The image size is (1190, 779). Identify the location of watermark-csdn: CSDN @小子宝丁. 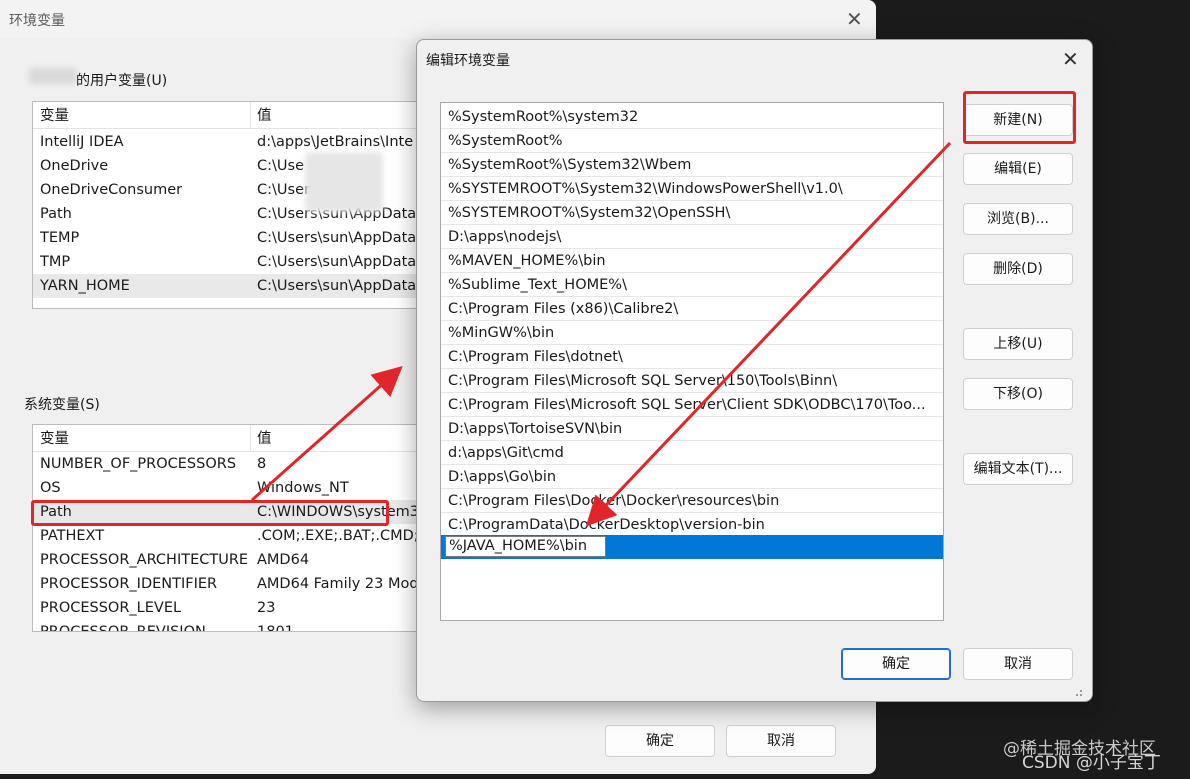
(1091, 763).